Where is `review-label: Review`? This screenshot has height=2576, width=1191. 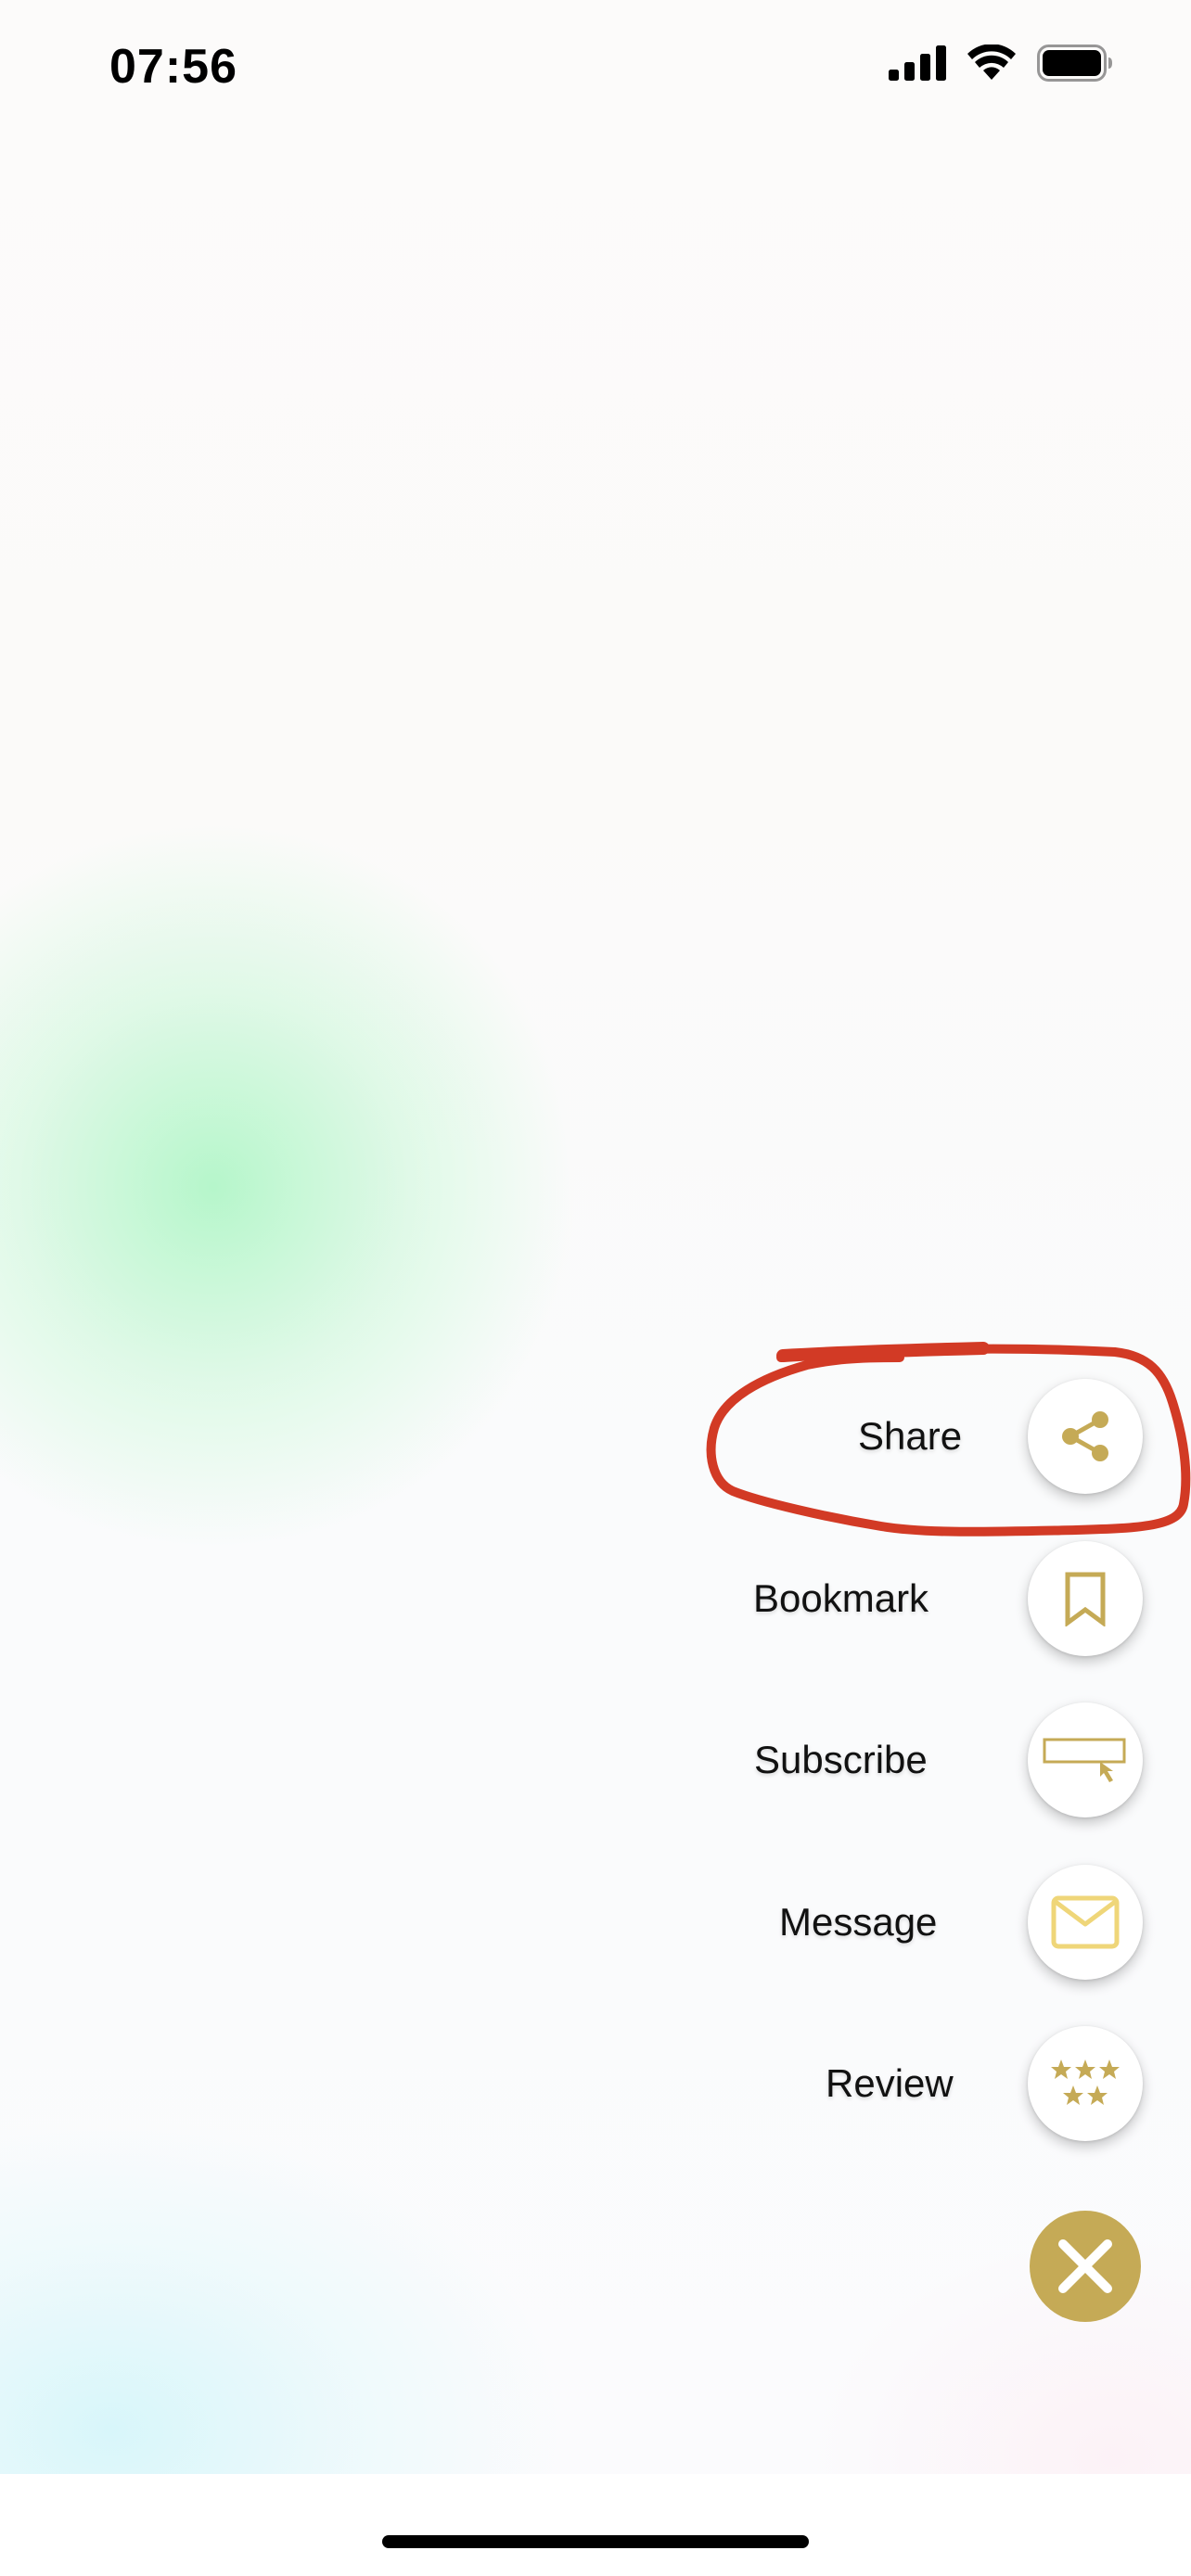
review-label: Review is located at coordinates (890, 2083).